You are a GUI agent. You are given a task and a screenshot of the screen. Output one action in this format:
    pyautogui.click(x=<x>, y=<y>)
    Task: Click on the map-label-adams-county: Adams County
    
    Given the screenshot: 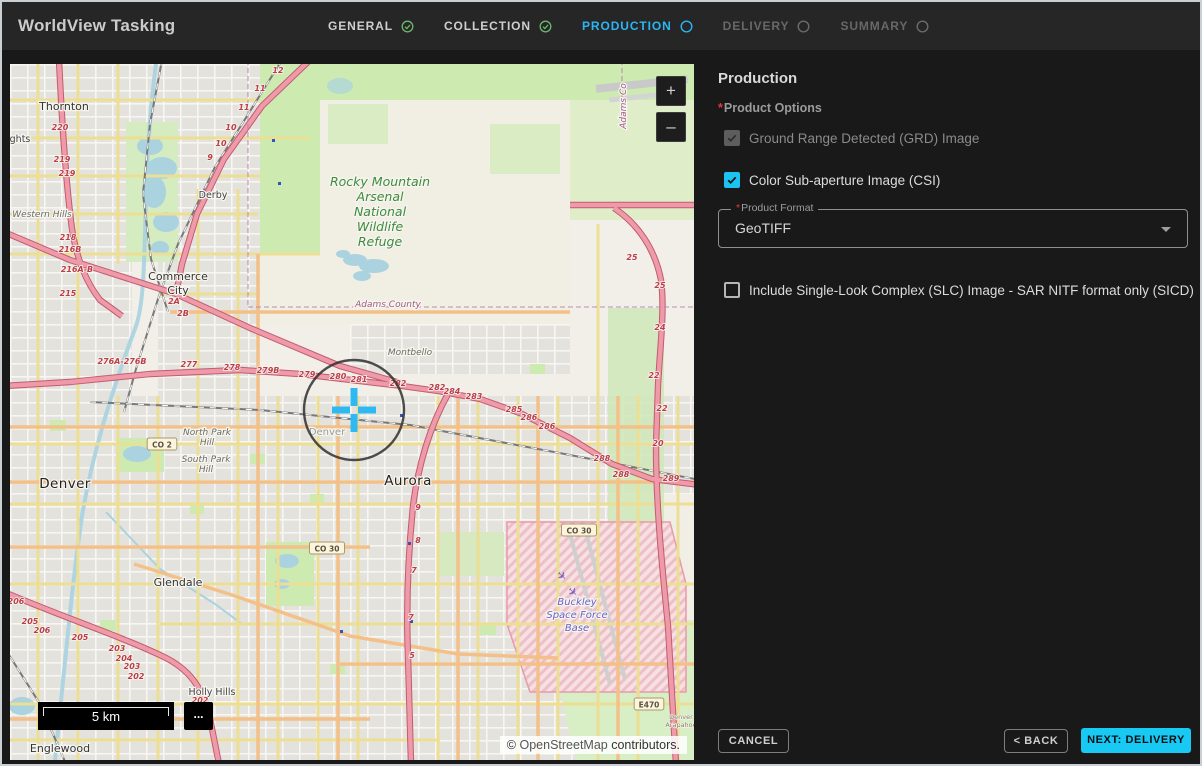 What is the action you would take?
    pyautogui.click(x=387, y=305)
    